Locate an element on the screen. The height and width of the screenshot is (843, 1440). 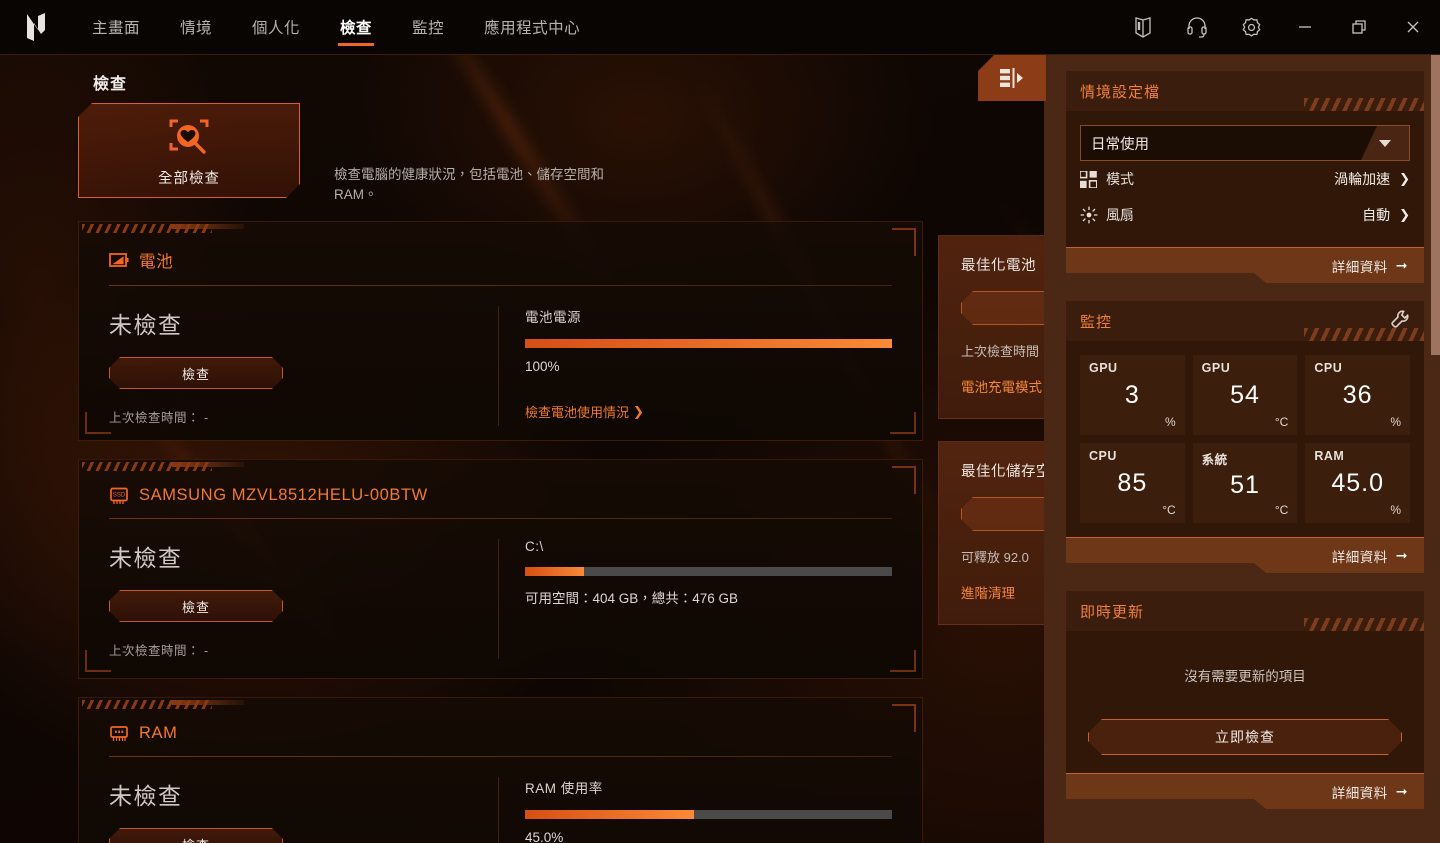
tile-value: 54 is located at coordinates (1245, 394).